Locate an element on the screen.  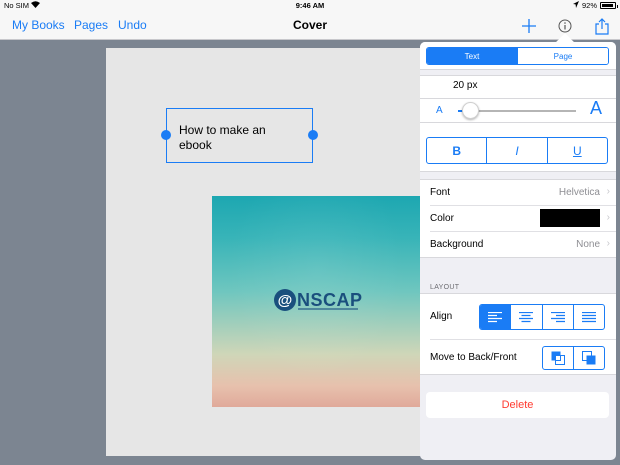
bold-label: B is located at coordinates (456, 150).